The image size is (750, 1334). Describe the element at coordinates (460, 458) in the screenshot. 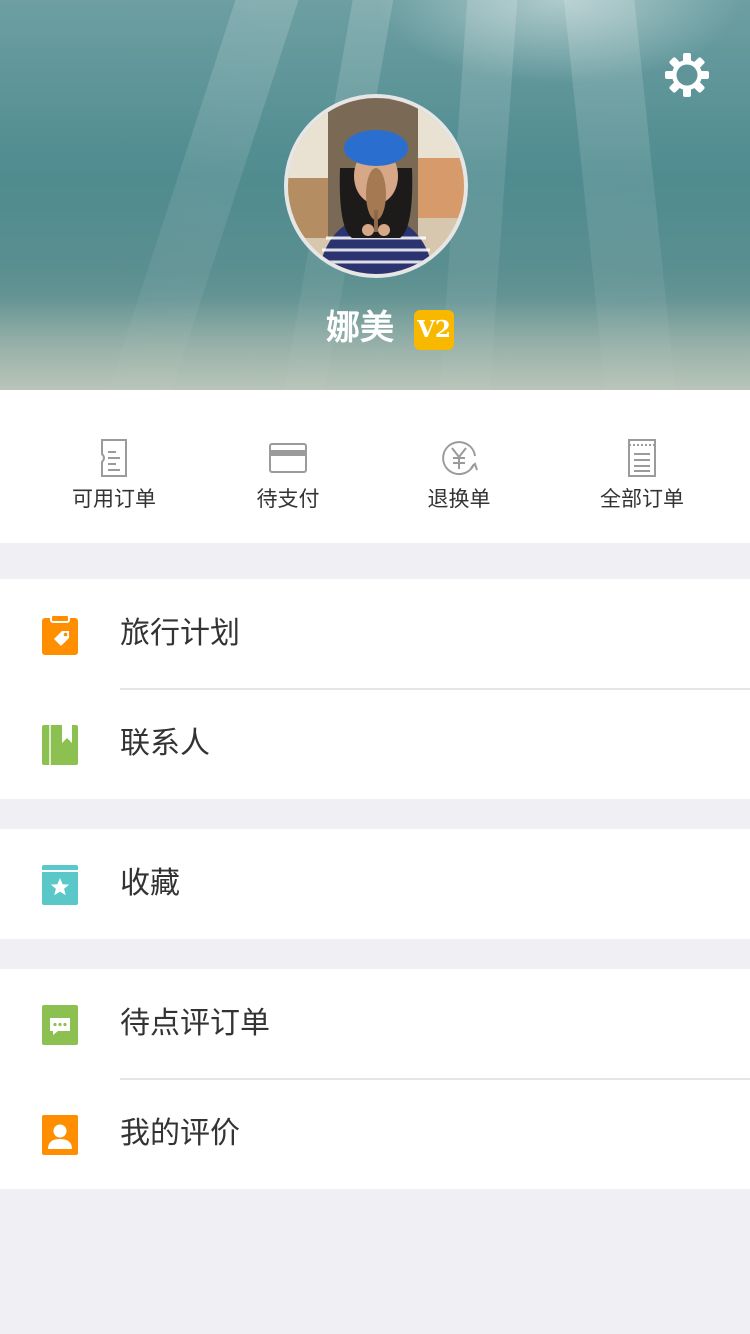

I see `yen-refund-icon` at that location.